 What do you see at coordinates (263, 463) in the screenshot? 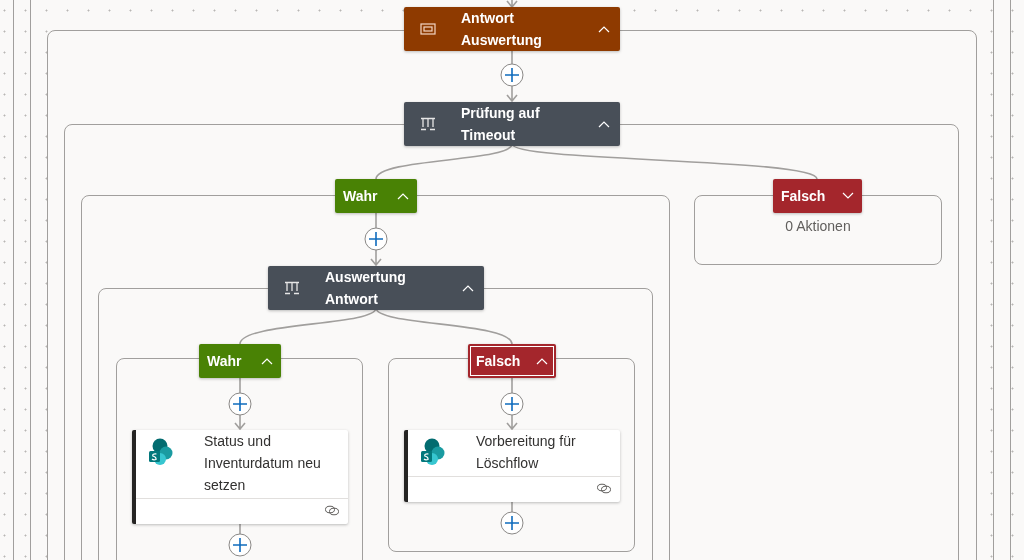
I see `node-title: Status und Inventurdatum neu setzen` at bounding box center [263, 463].